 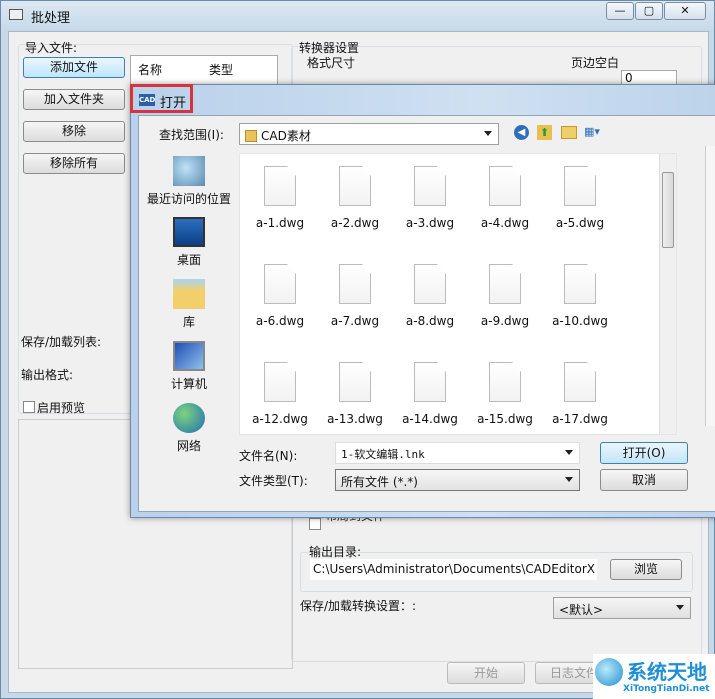 I want to click on add-file-button: 添加文件, so click(x=74, y=67).